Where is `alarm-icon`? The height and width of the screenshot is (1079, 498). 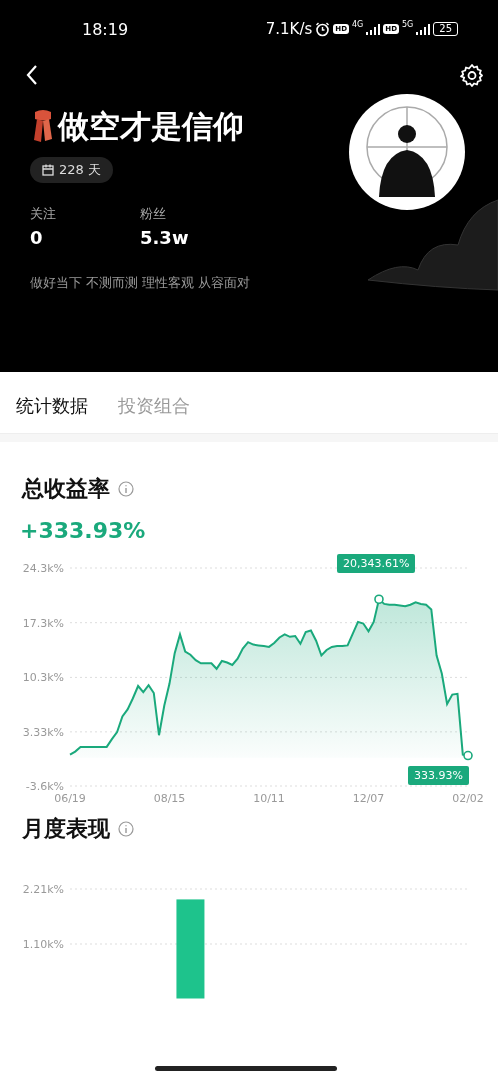 alarm-icon is located at coordinates (323, 29).